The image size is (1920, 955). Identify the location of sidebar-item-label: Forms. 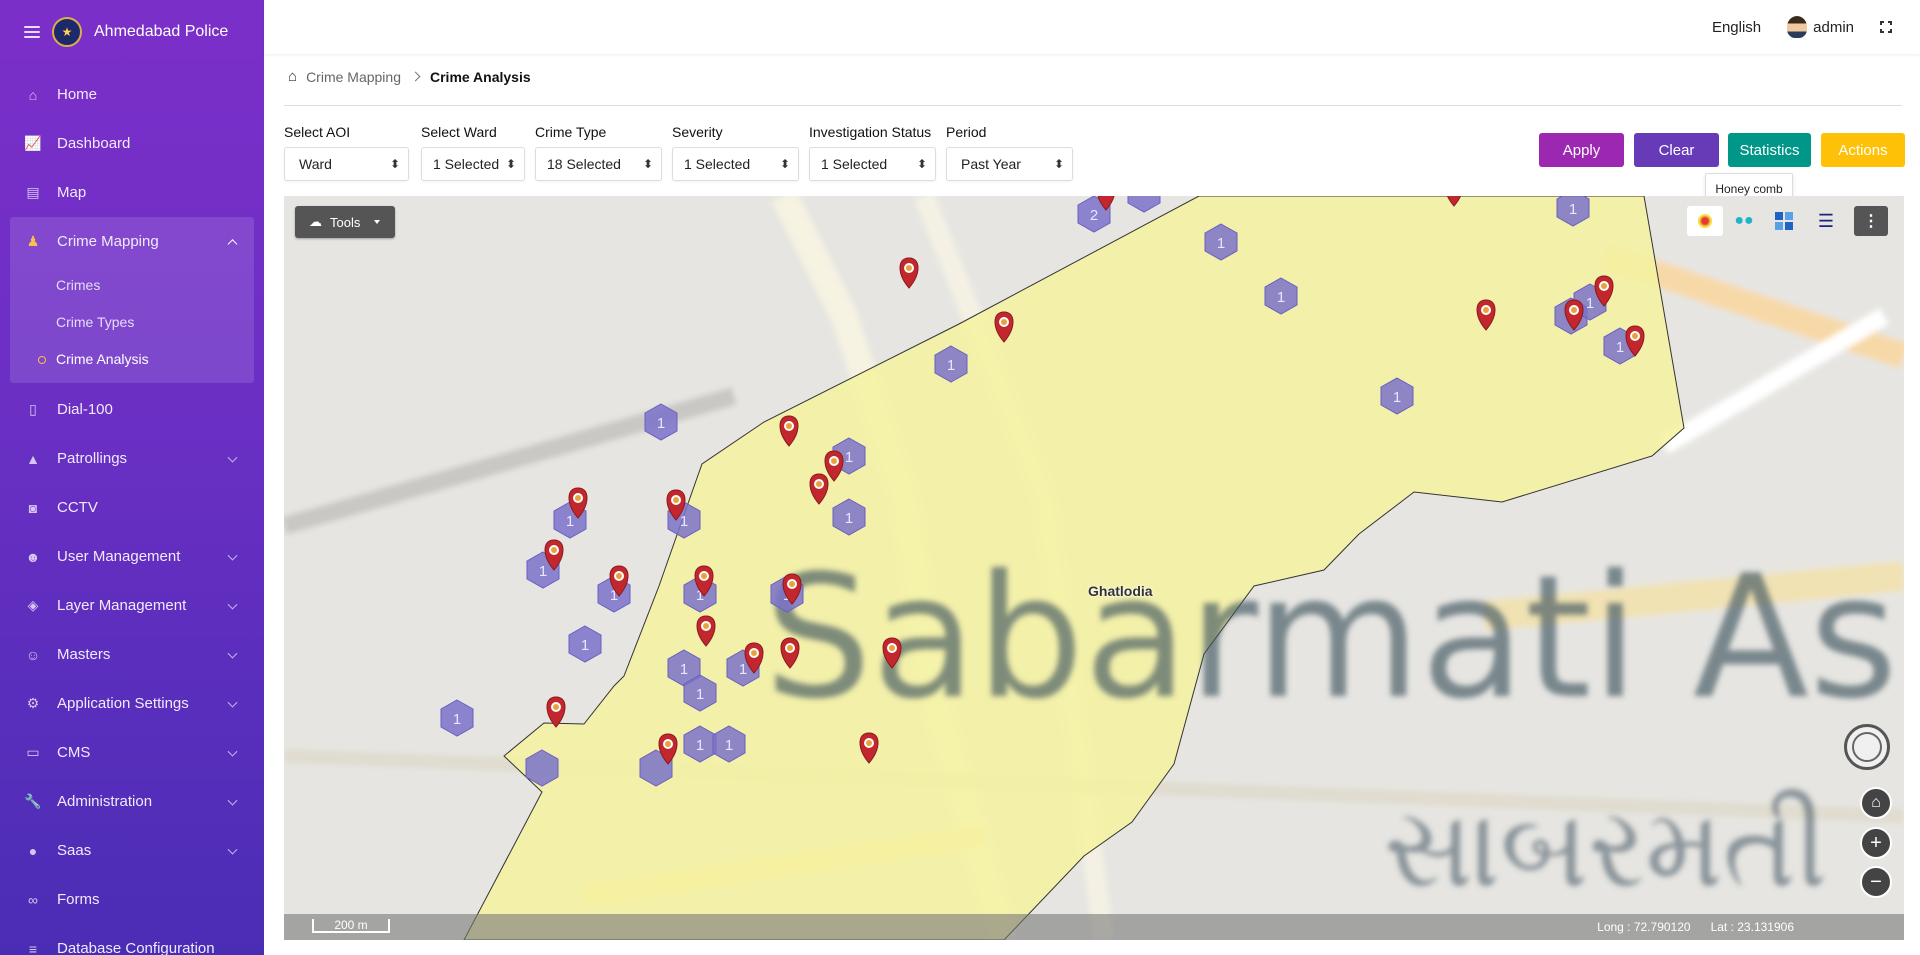
(78, 899).